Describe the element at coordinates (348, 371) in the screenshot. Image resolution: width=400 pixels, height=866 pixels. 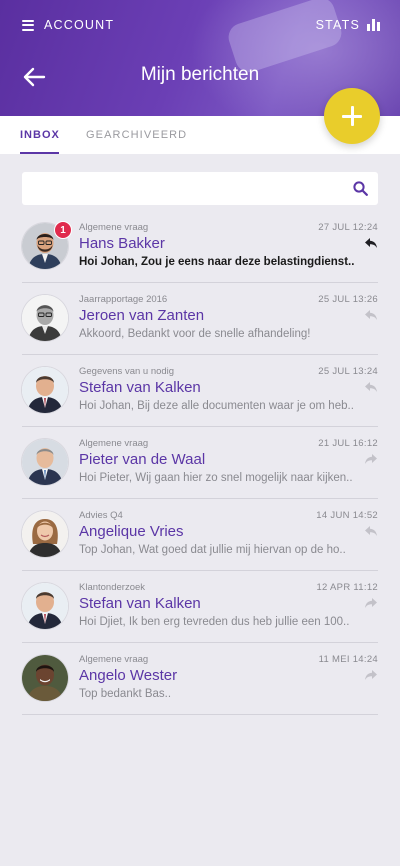
I see `message-date: 25 JUL 13:24` at that location.